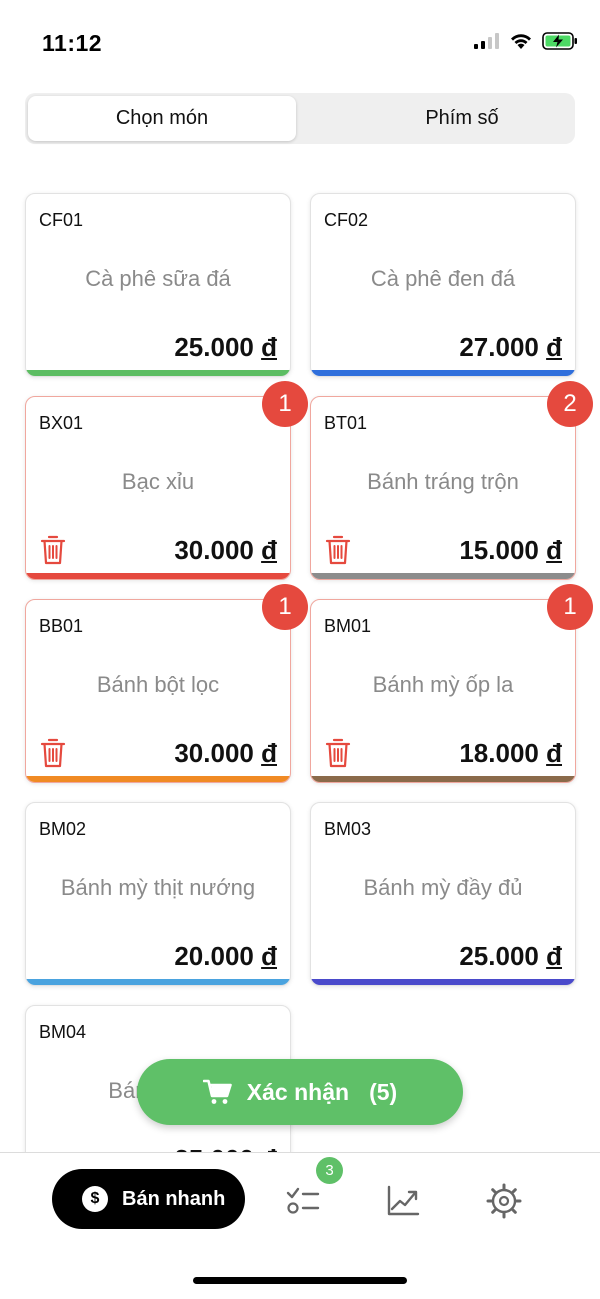  What do you see at coordinates (158, 684) in the screenshot?
I see `product-name: Bánh bột lọc` at bounding box center [158, 684].